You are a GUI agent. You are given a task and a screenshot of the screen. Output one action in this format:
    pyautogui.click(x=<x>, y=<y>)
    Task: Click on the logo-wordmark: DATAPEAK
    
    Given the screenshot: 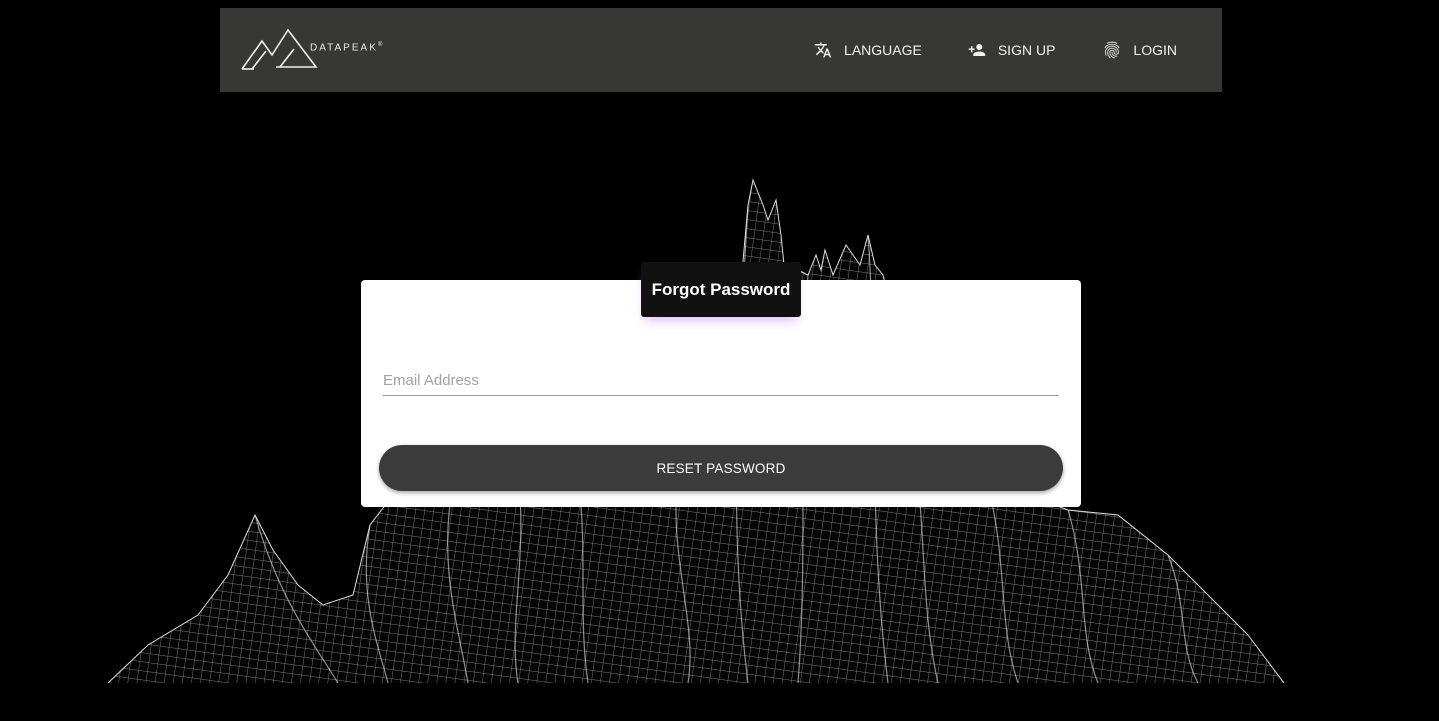 What is the action you would take?
    pyautogui.click(x=344, y=48)
    